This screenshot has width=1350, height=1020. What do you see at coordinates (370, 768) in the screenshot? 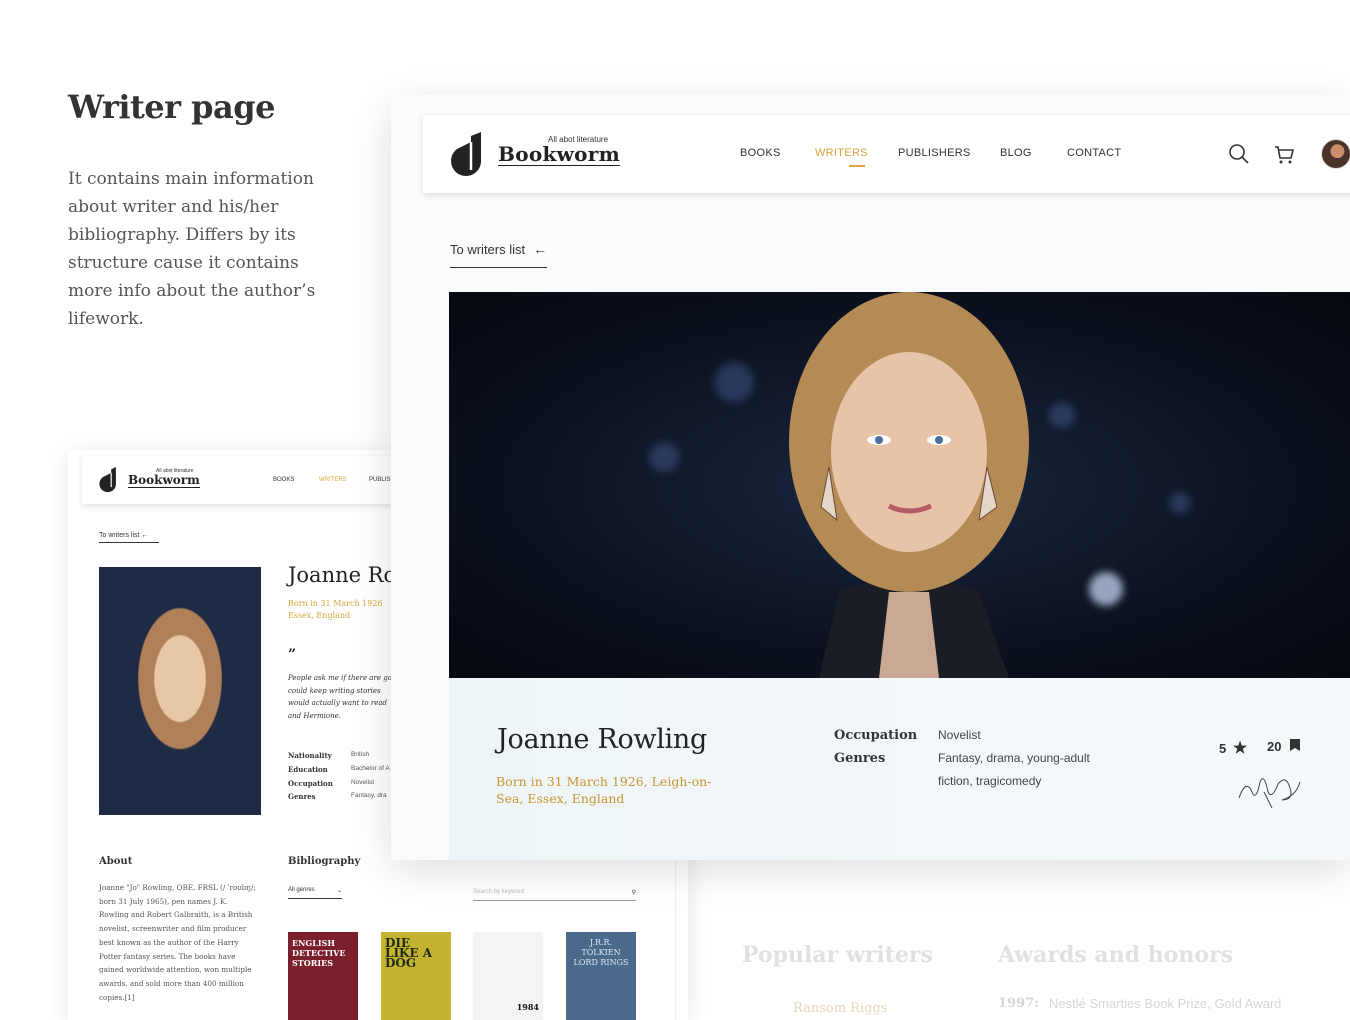
I see `mini-info-value: Bachelor of A` at bounding box center [370, 768].